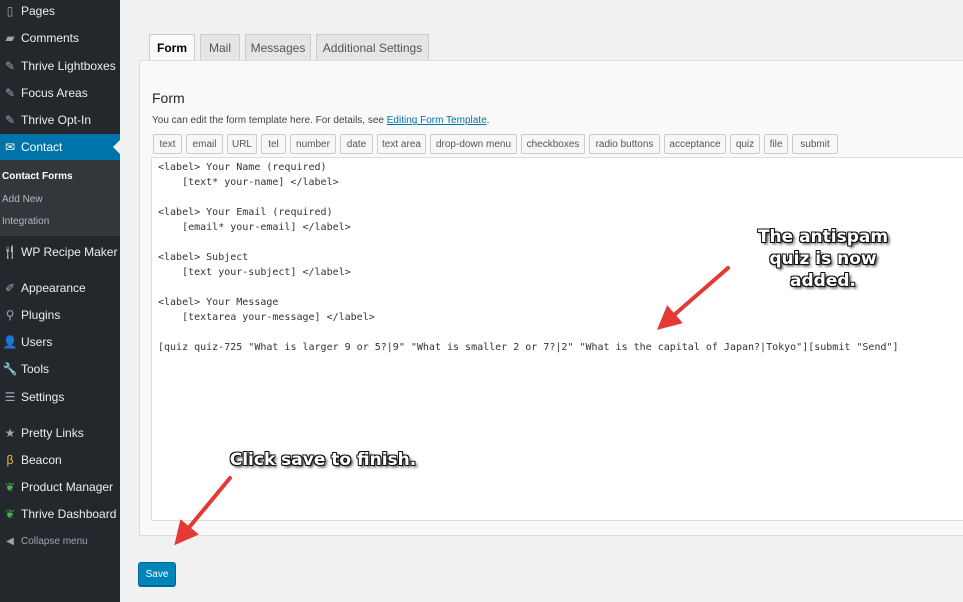  I want to click on sidebar-item-pages: ▯ Pages, so click(60, 12).